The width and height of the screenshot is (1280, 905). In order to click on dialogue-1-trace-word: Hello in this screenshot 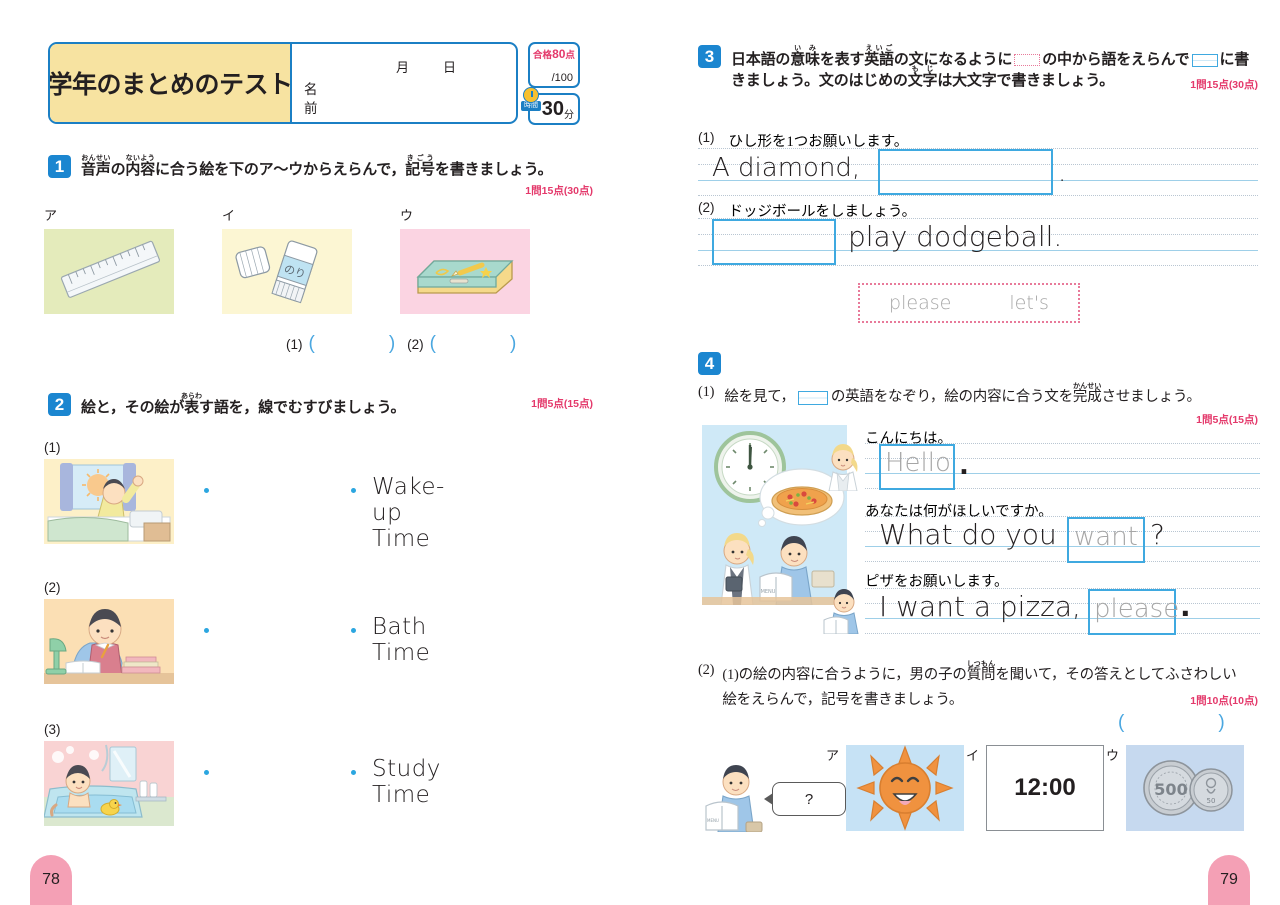, I will do `click(918, 463)`.